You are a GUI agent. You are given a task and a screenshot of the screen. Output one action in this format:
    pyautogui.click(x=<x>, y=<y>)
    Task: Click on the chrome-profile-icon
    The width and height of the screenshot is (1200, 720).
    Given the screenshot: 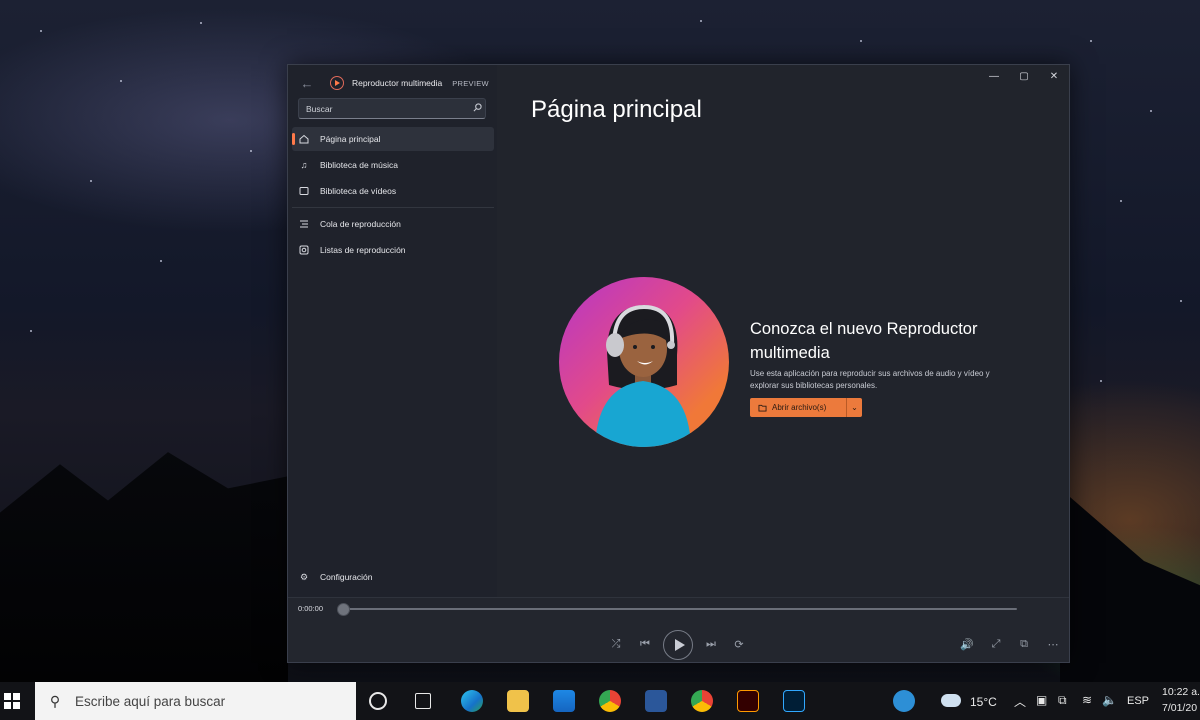 What is the action you would take?
    pyautogui.click(x=702, y=701)
    